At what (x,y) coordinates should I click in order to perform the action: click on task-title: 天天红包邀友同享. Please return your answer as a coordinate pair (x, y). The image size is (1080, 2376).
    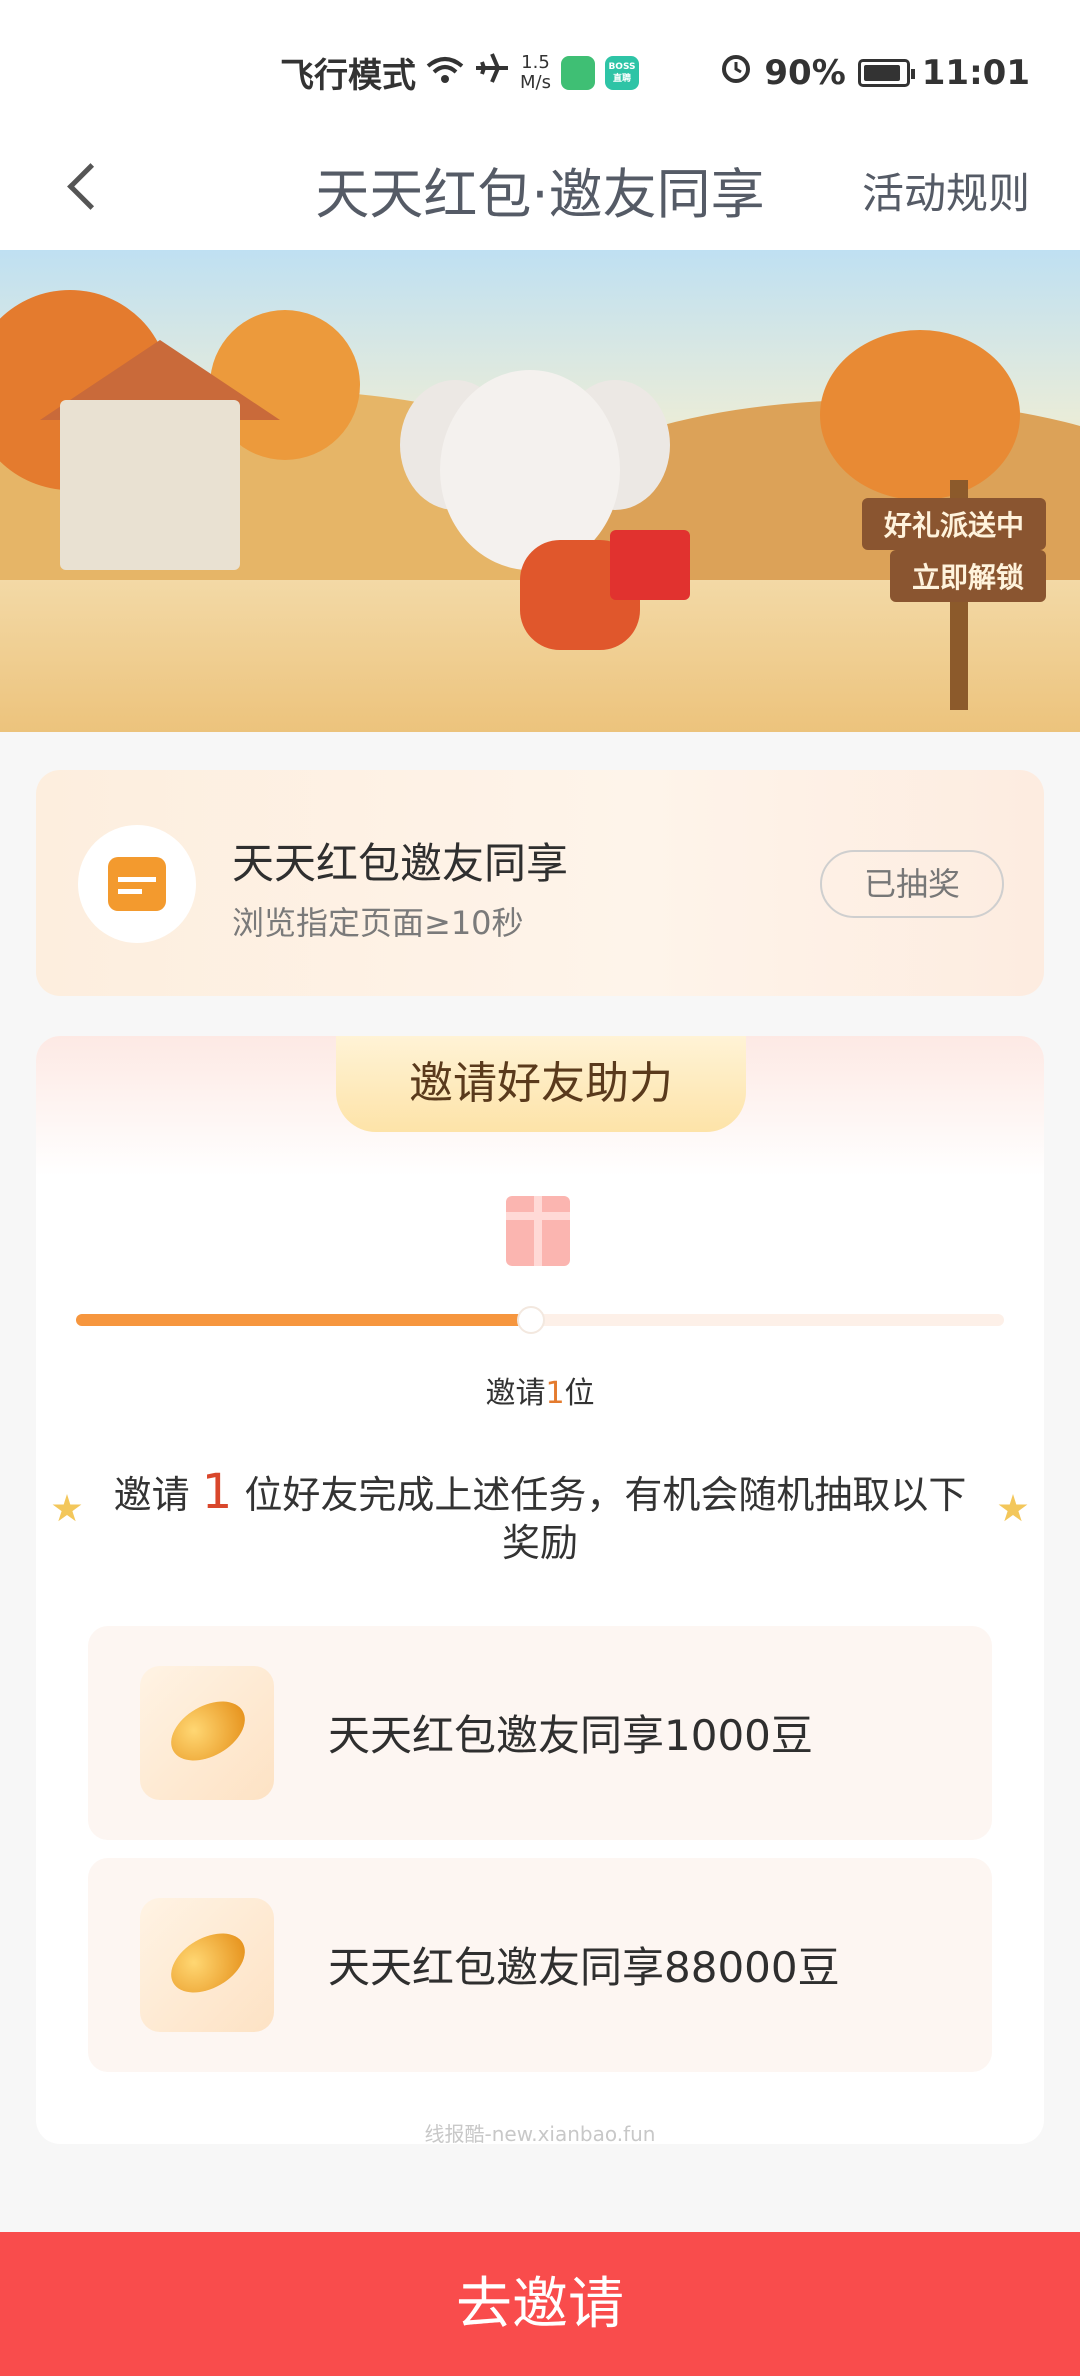
    Looking at the image, I should click on (400, 863).